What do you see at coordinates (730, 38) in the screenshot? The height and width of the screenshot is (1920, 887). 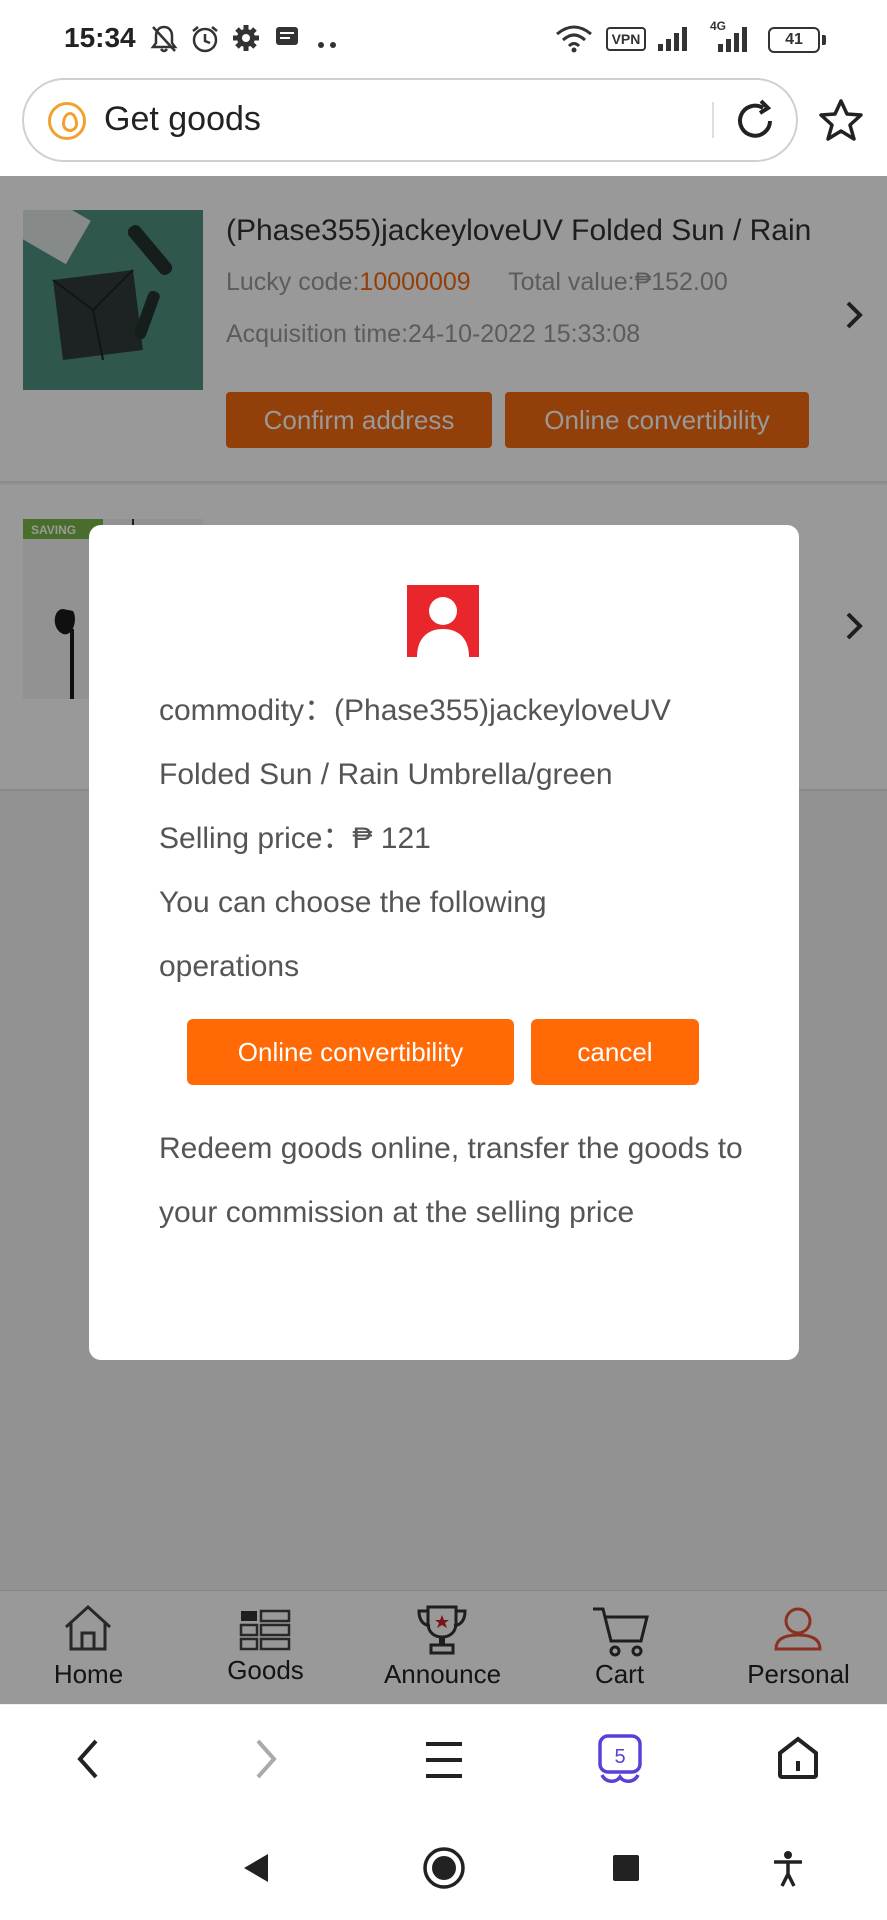 I see `signal-4g-icon: 4G` at bounding box center [730, 38].